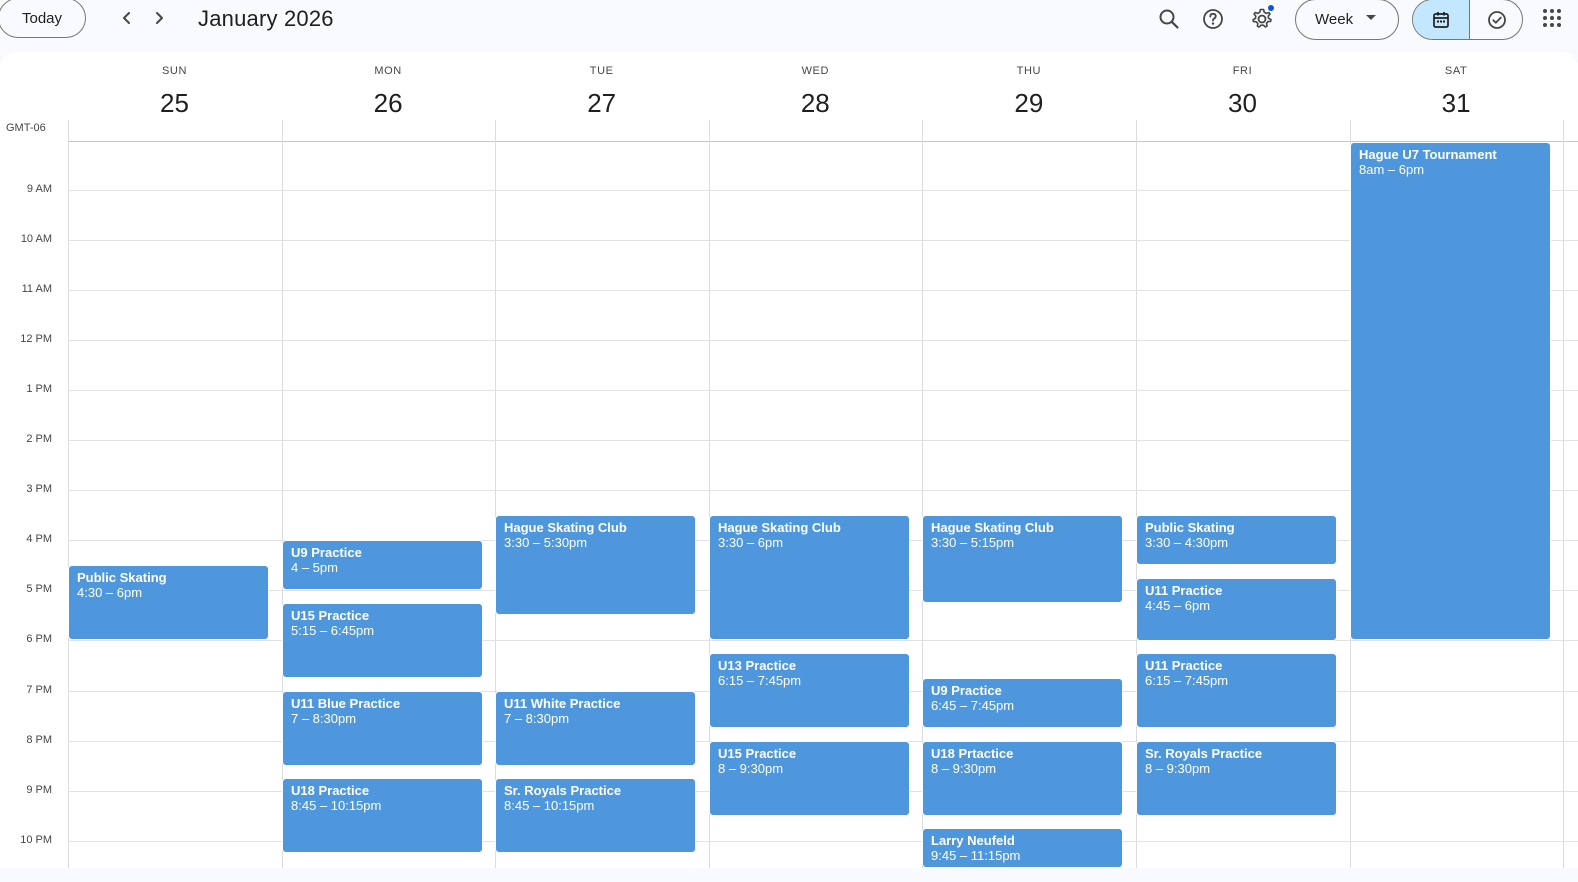  Describe the element at coordinates (1450, 391) in the screenshot. I see `calendar-event: Hague U7 Tournament 8am – 6pm` at that location.